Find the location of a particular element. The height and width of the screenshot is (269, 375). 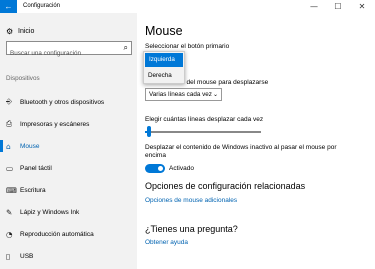

primary-button-label: Seleccionar el botón primario is located at coordinates (187, 46).